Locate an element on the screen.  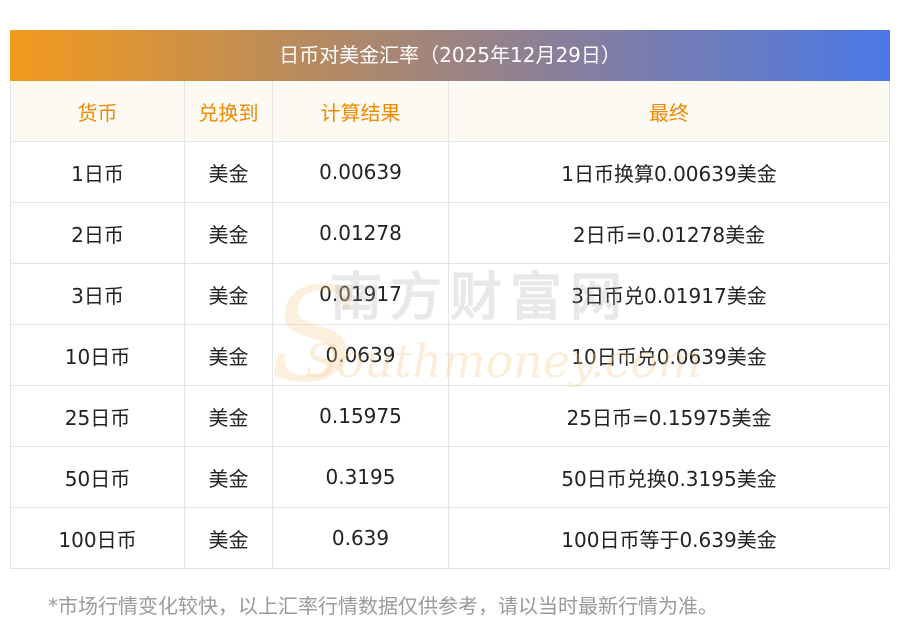
table-row: 1日币 美金 0.00639 1日币换算0.00639美金 is located at coordinates (450, 172).